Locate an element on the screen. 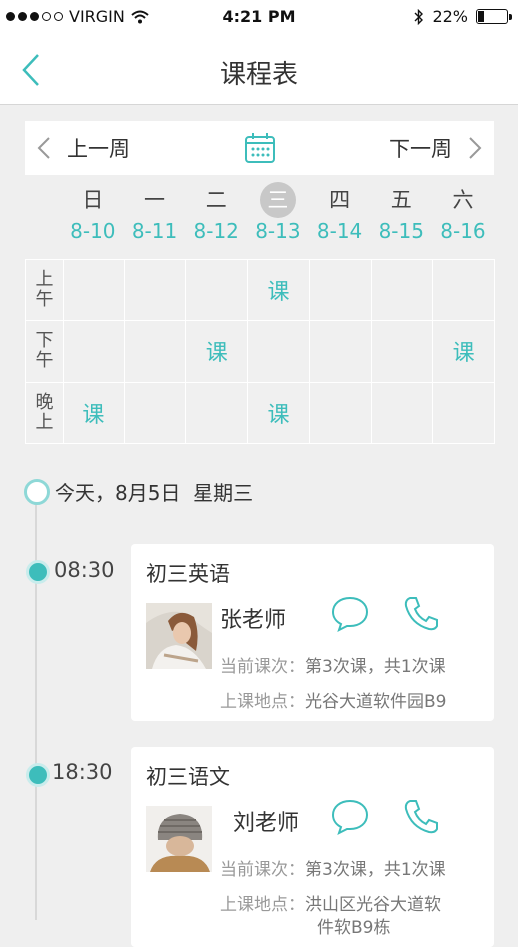  next-week-button: 下一周 is located at coordinates (435, 148).